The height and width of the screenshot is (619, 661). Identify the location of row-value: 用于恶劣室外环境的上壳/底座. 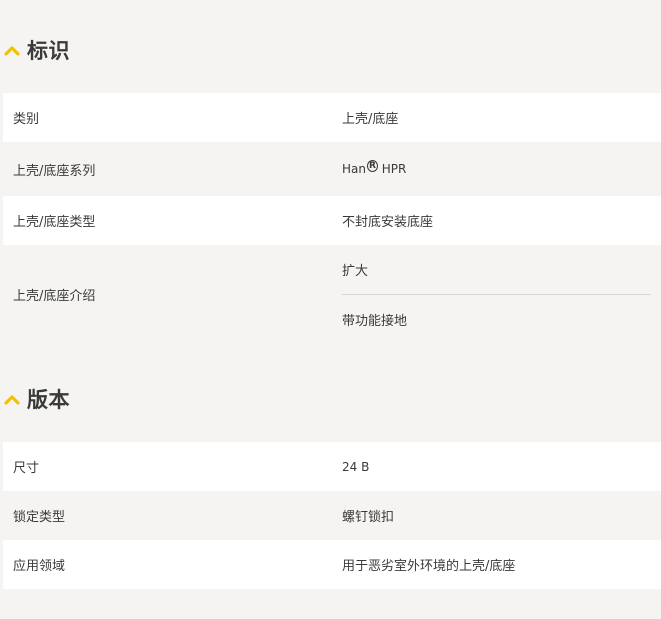
(429, 566).